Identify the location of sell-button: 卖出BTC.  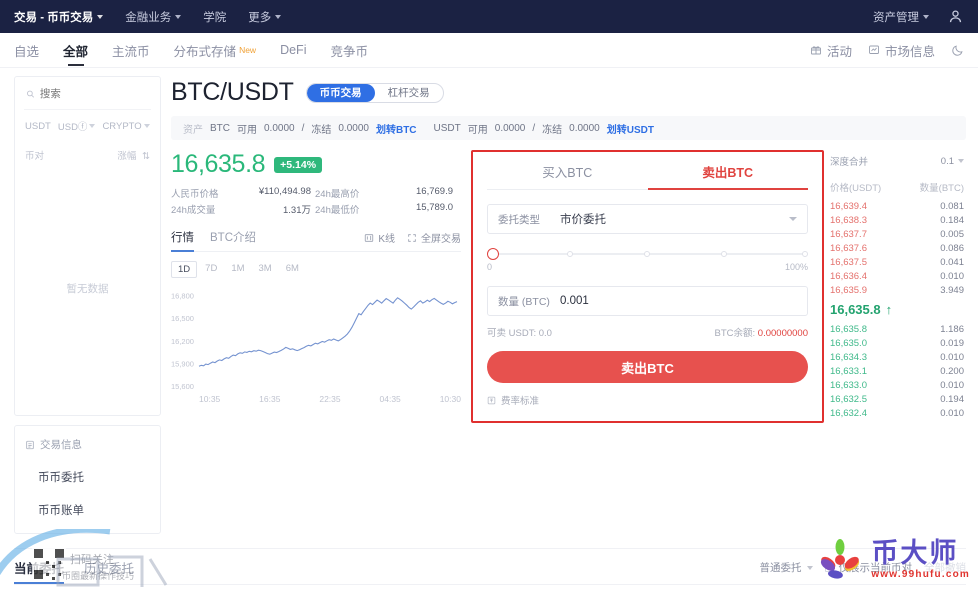
(647, 367).